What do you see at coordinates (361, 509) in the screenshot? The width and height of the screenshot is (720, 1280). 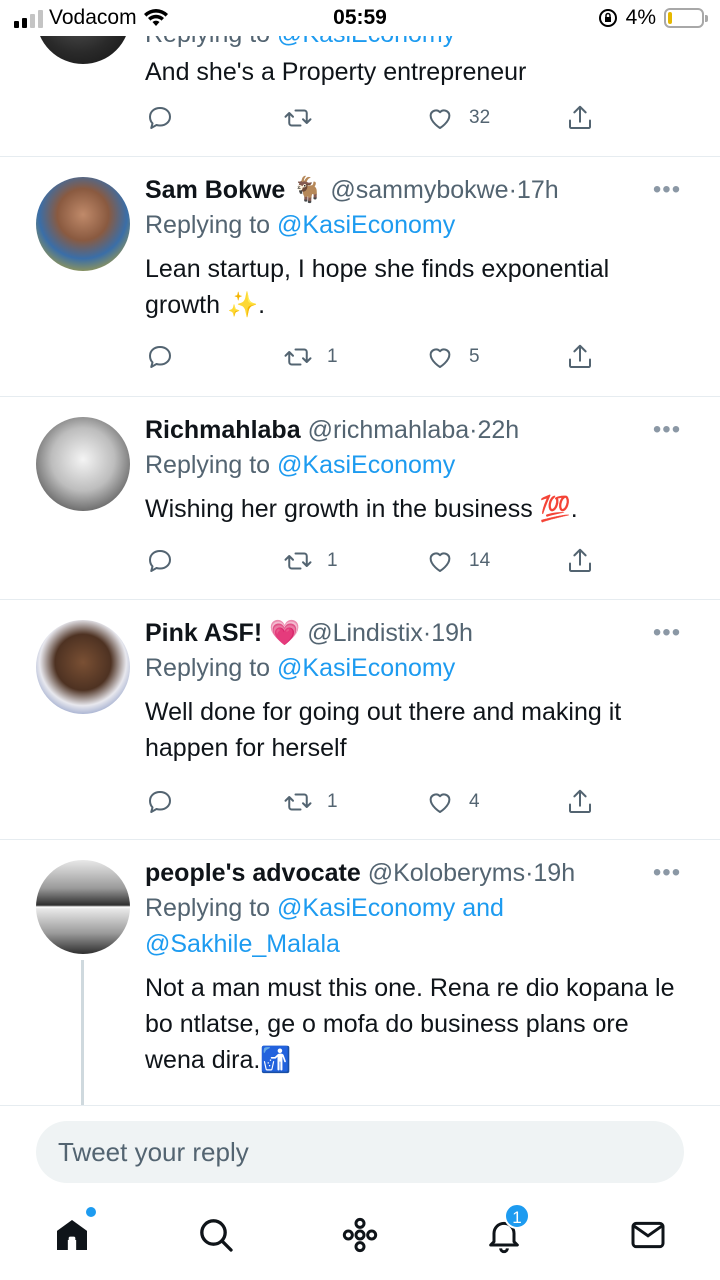 I see `tweet-text: Wishing her growth in the business 💯.` at bounding box center [361, 509].